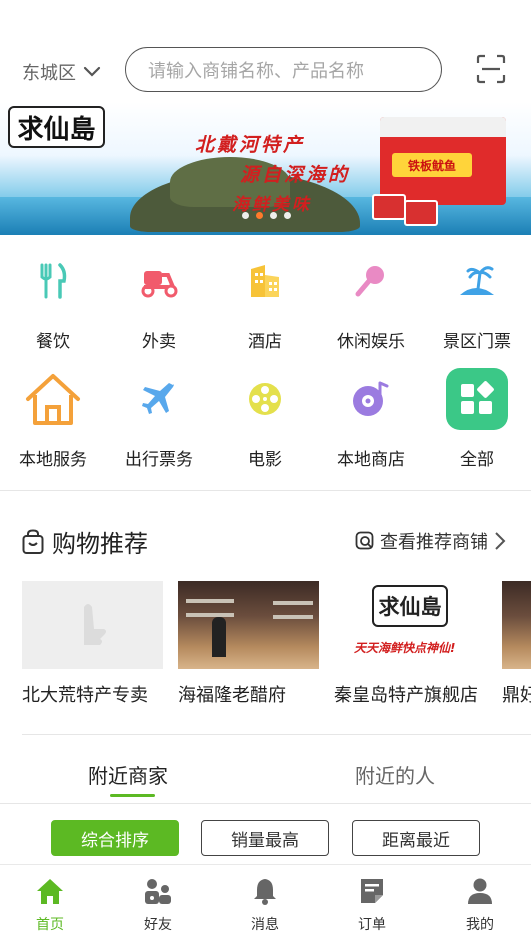 The image size is (531, 944). Describe the element at coordinates (443, 127) in the screenshot. I see `product-box-lid` at that location.